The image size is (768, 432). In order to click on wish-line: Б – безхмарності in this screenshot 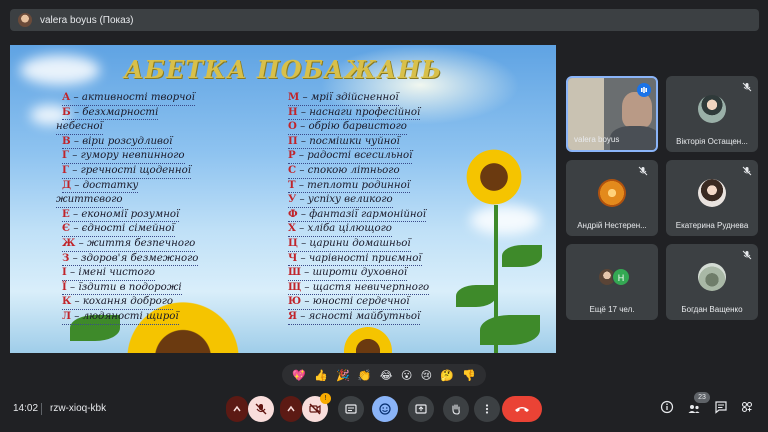, I will do `click(110, 113)`.